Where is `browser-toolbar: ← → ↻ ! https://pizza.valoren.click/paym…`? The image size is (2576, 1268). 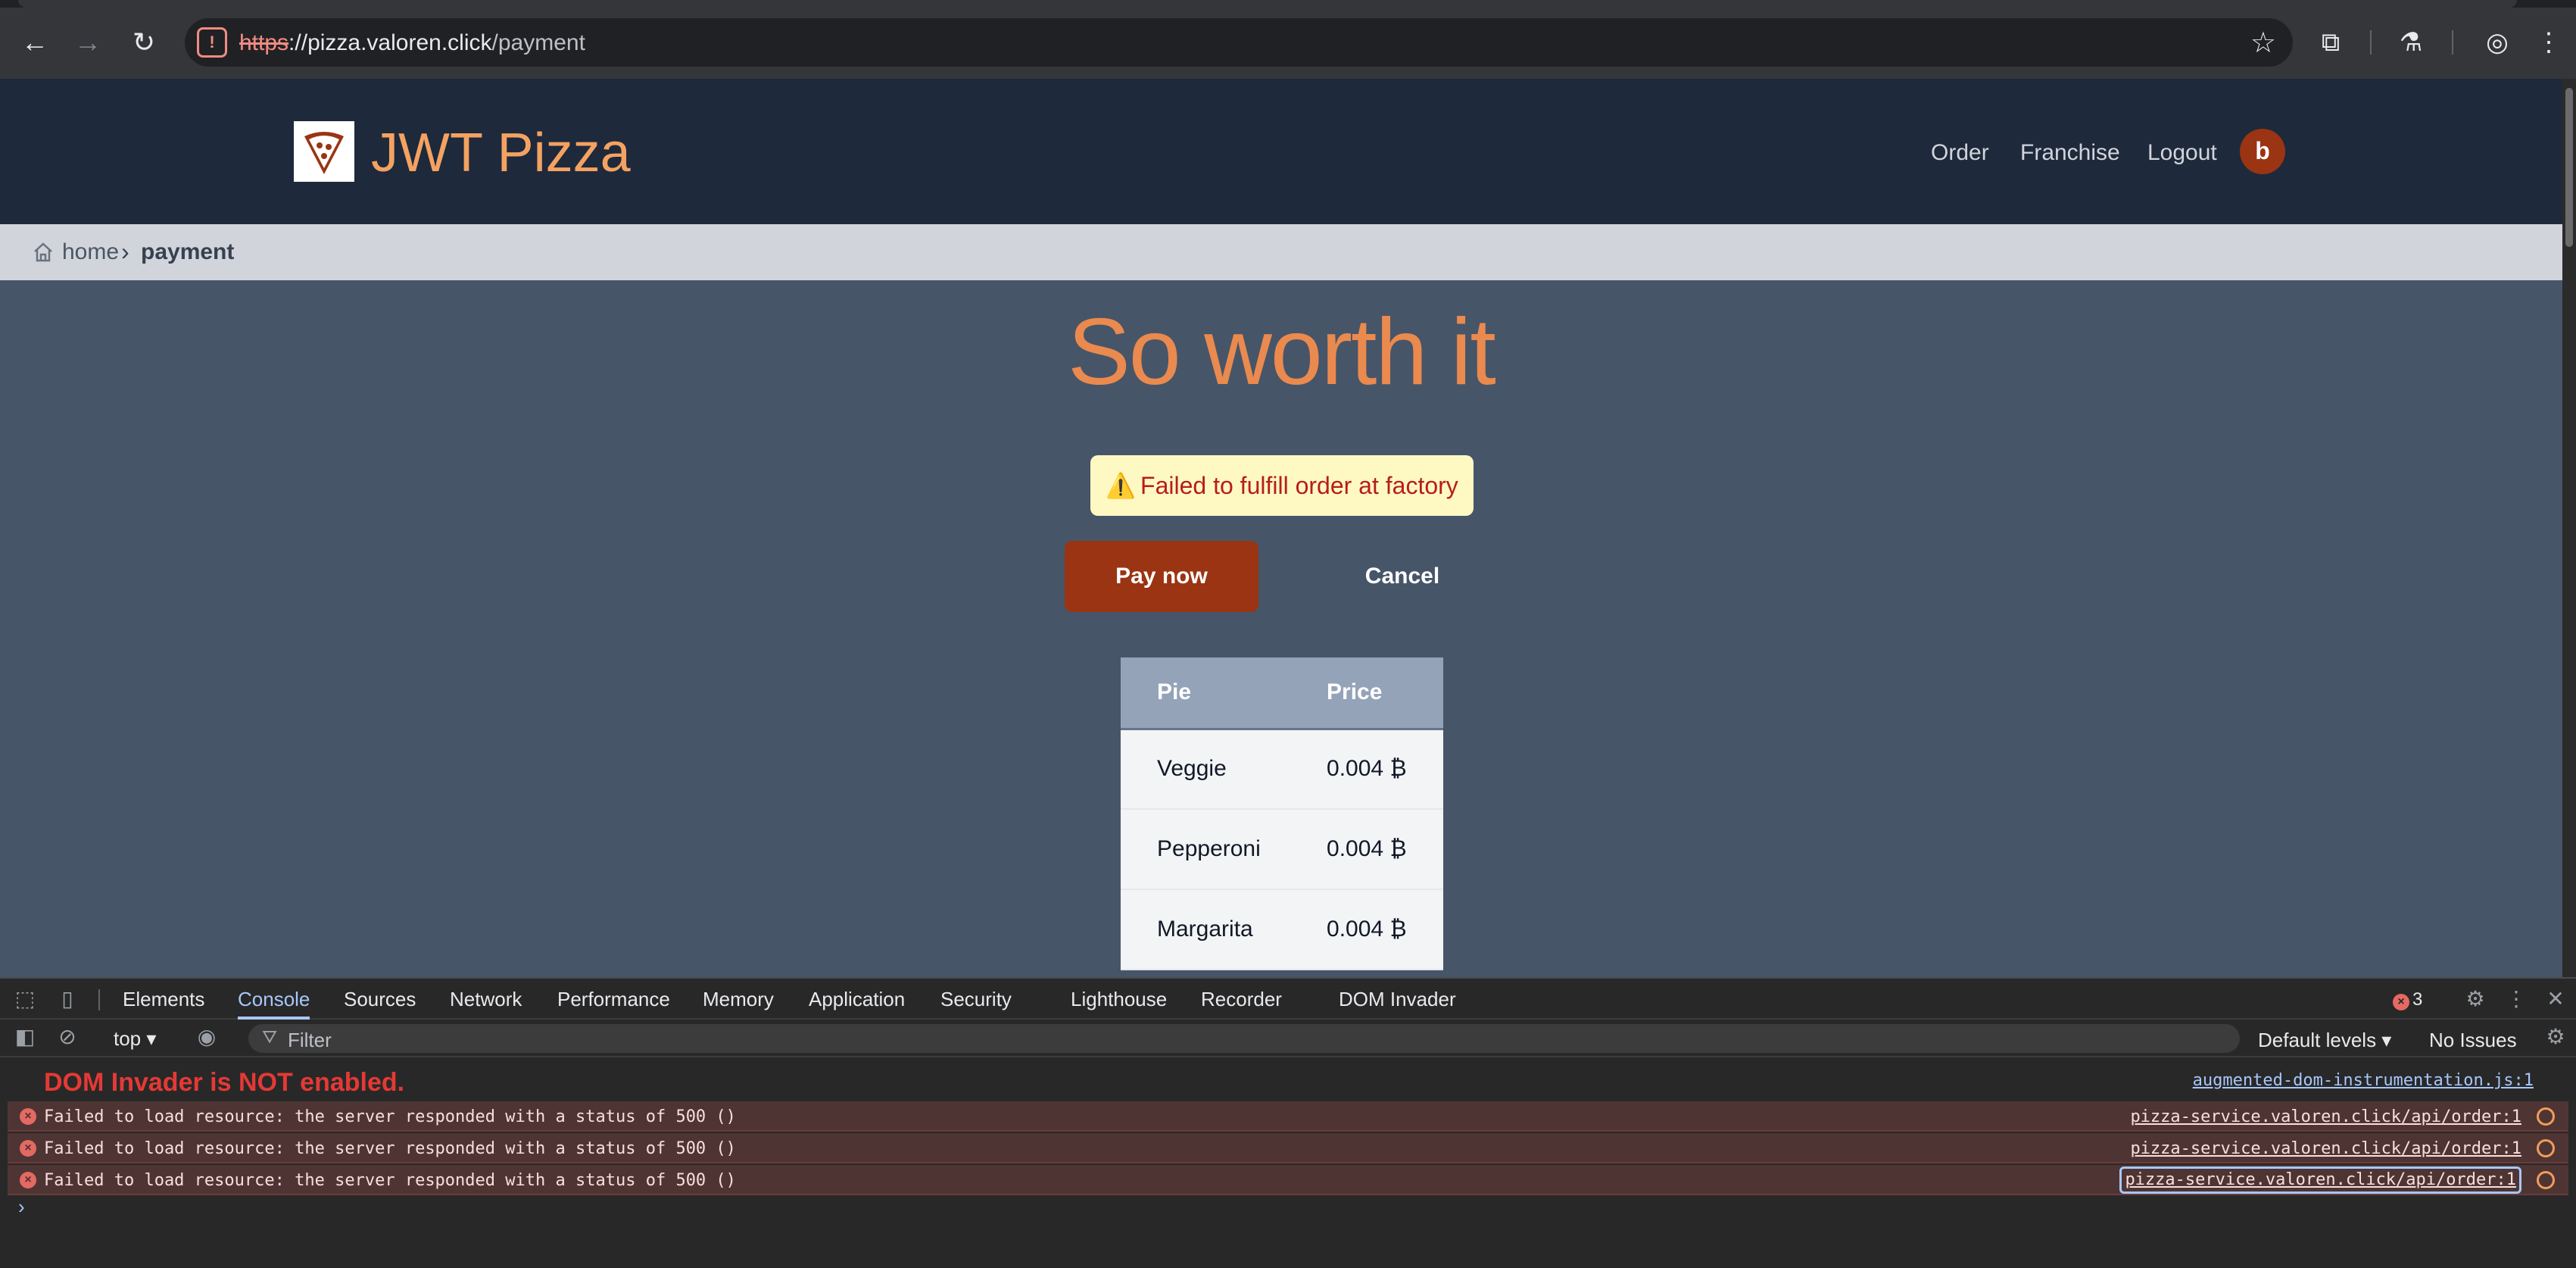
browser-toolbar: ← → ↻ ! https://pizza.valoren.click/paym… is located at coordinates (1288, 39).